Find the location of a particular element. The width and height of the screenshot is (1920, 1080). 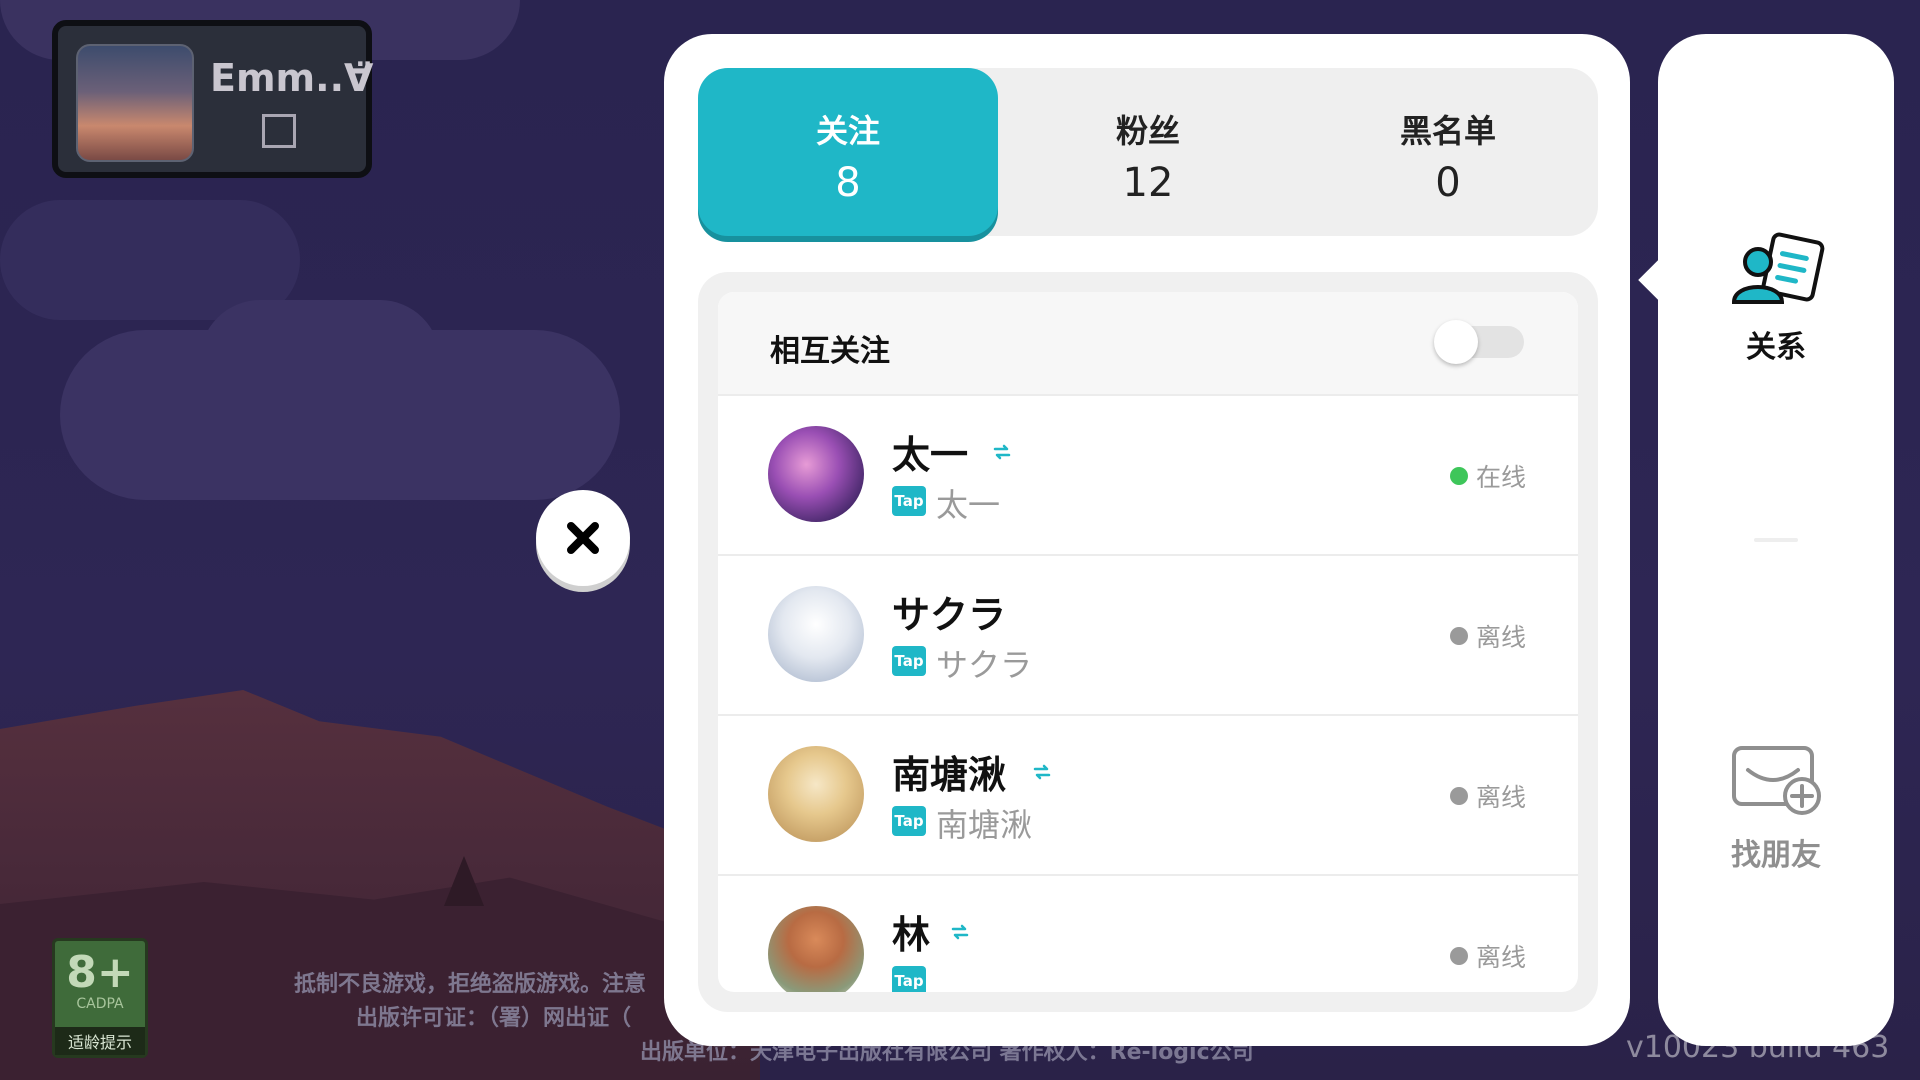

friend-status: 在线 is located at coordinates (1487, 476).